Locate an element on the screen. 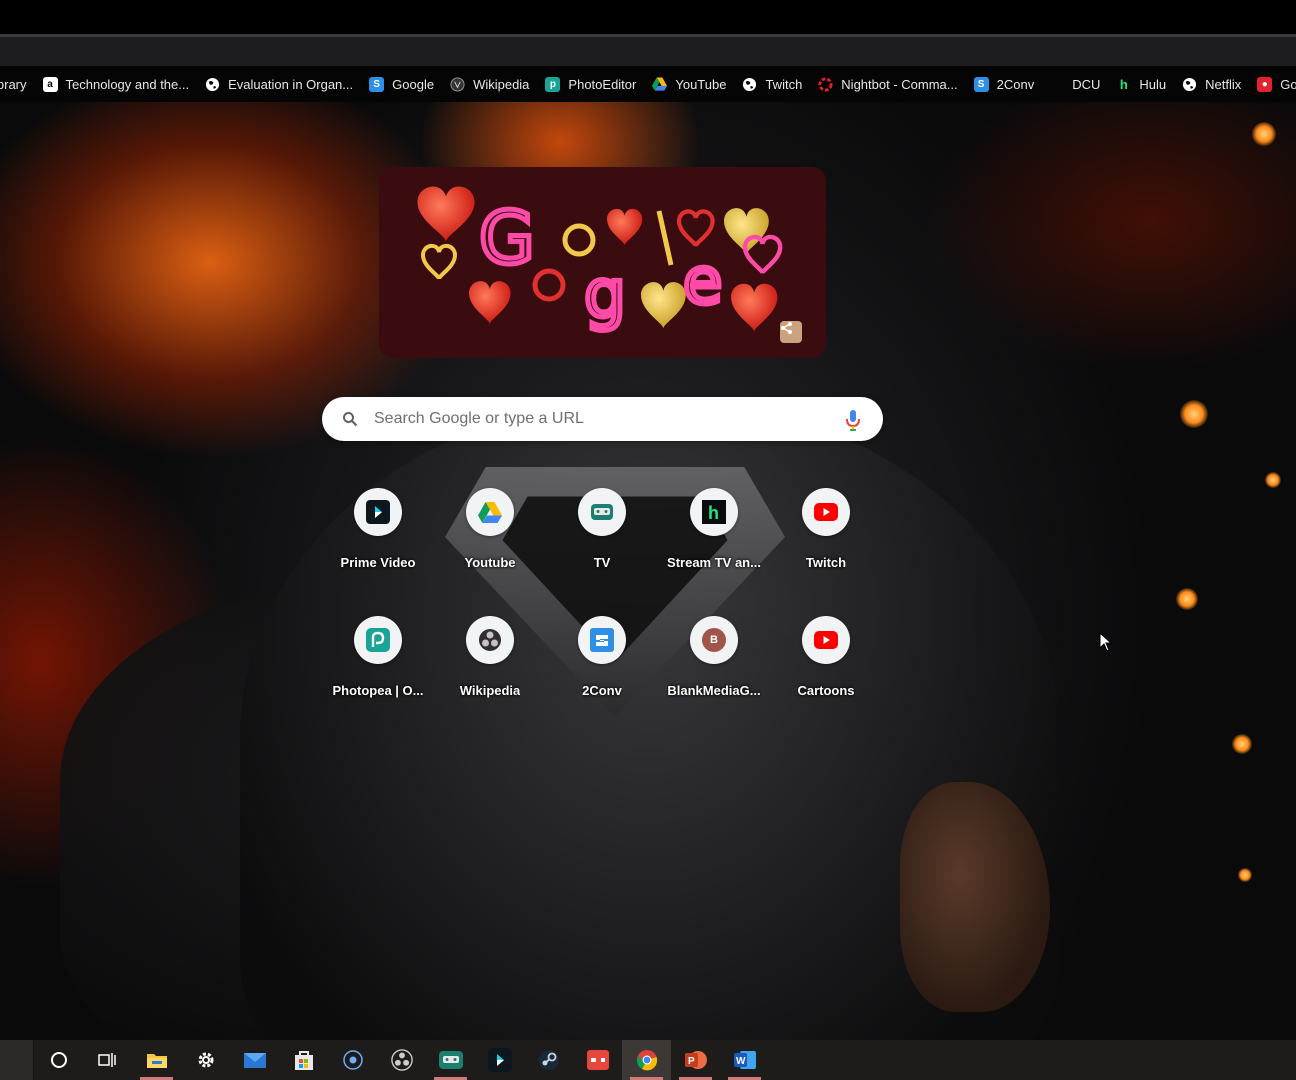 The height and width of the screenshot is (1080, 1296). doodle-hearts-art: G g e is located at coordinates (600, 261).